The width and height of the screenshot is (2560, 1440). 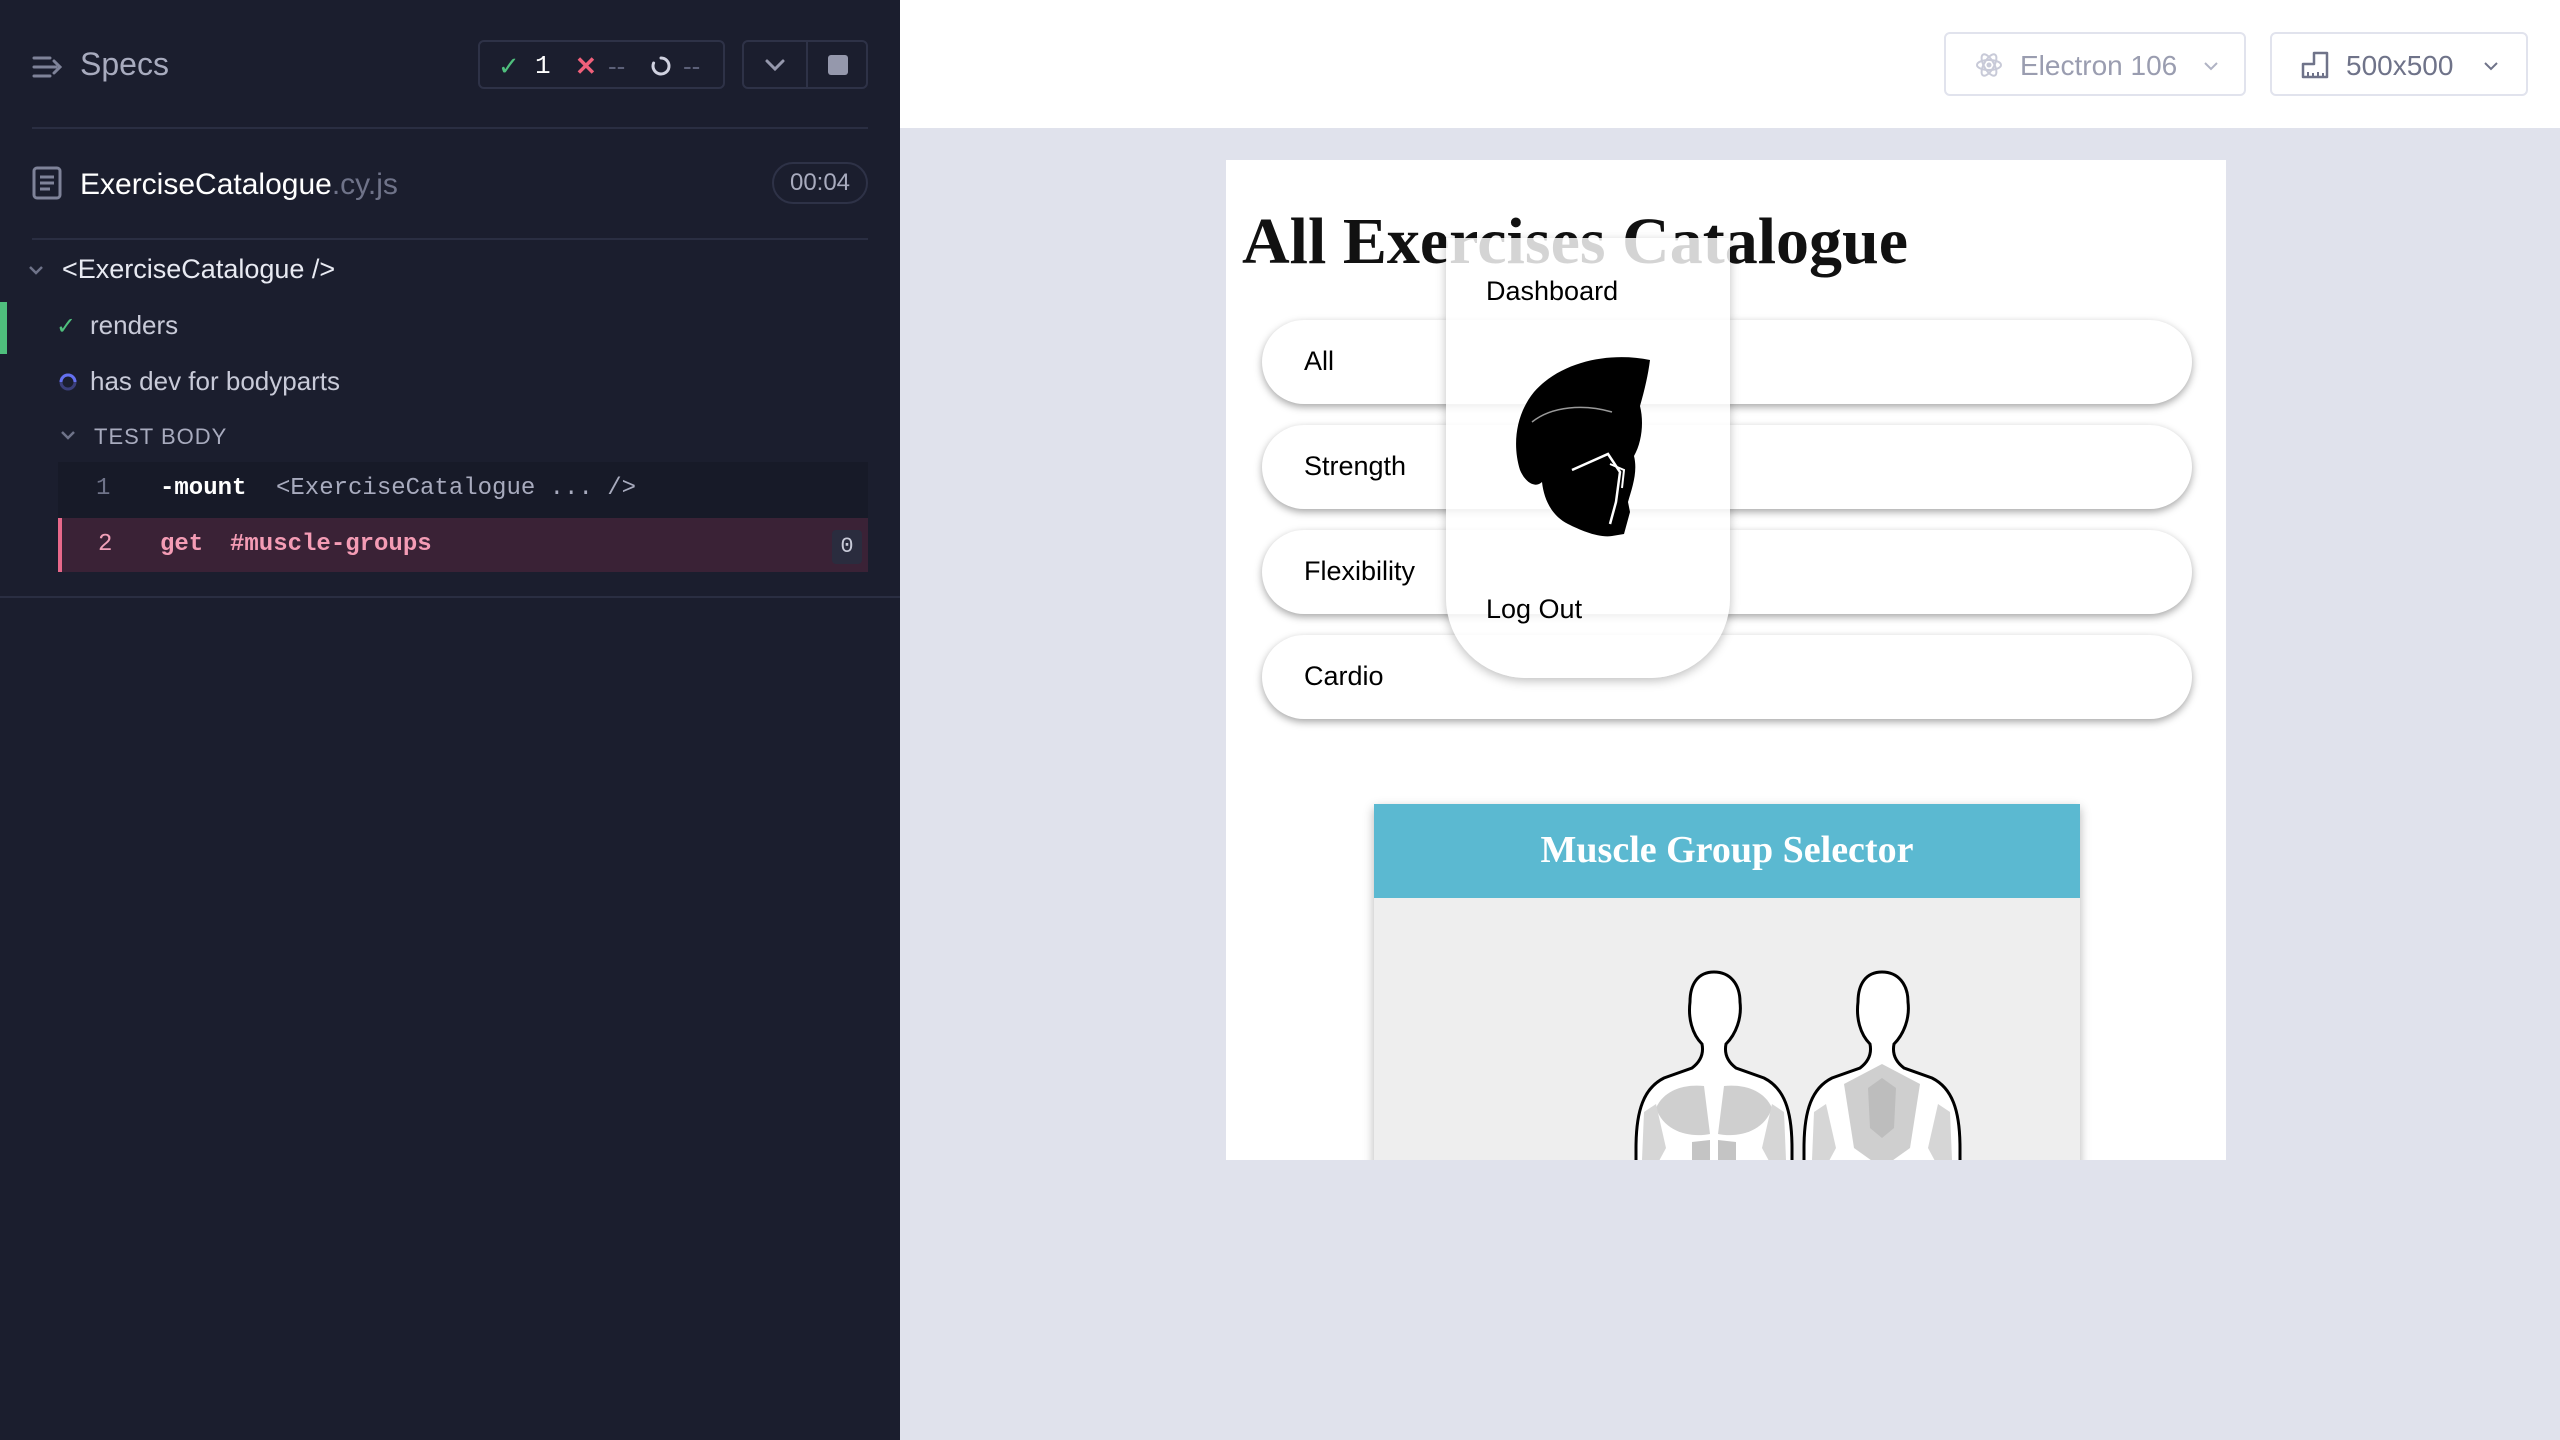 What do you see at coordinates (456, 488) in the screenshot?
I see `command-message: <ExerciseCatalogue ... />` at bounding box center [456, 488].